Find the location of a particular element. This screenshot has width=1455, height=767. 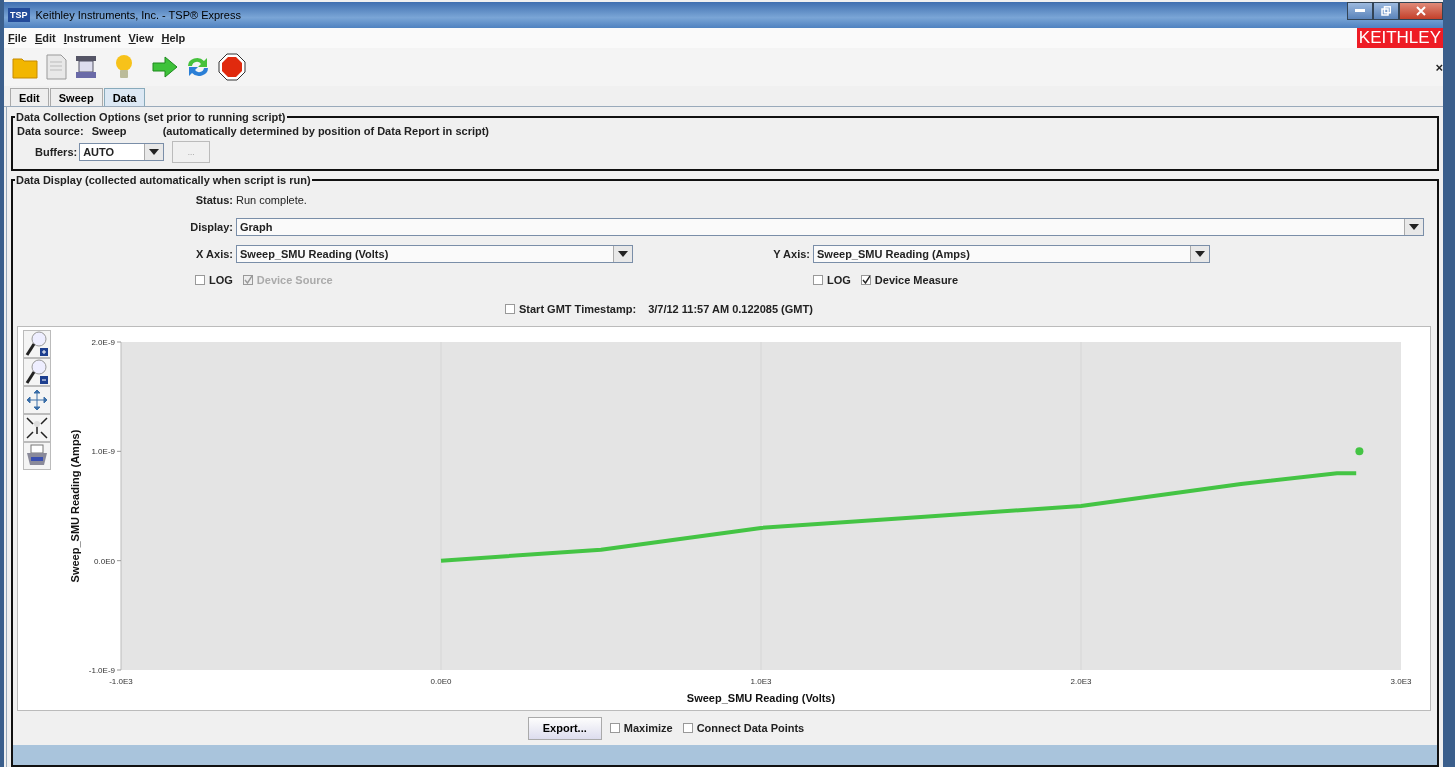

close-button is located at coordinates (1421, 11).